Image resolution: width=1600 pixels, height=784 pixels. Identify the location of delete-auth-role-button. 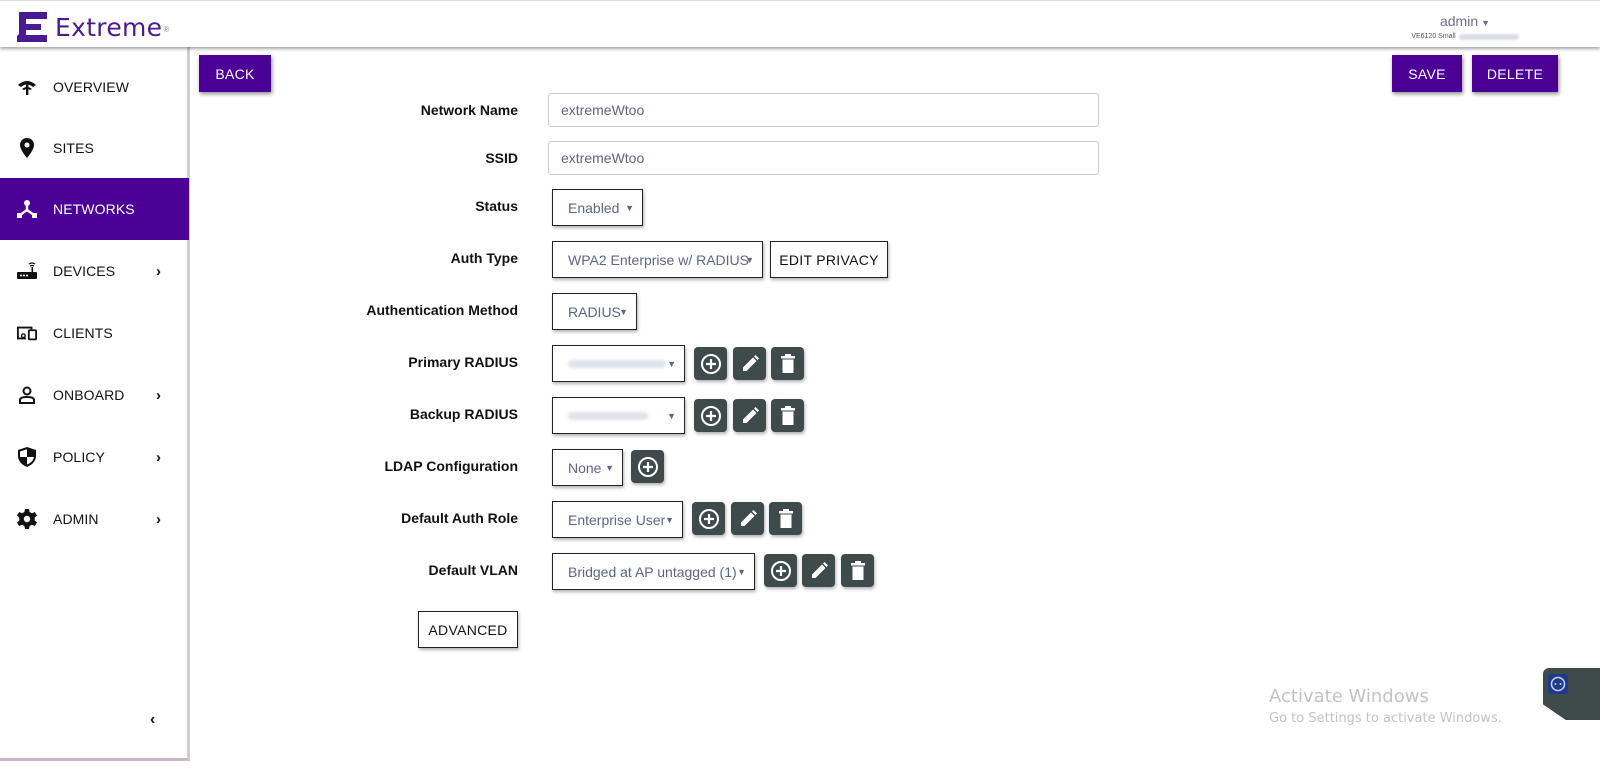
(785, 518).